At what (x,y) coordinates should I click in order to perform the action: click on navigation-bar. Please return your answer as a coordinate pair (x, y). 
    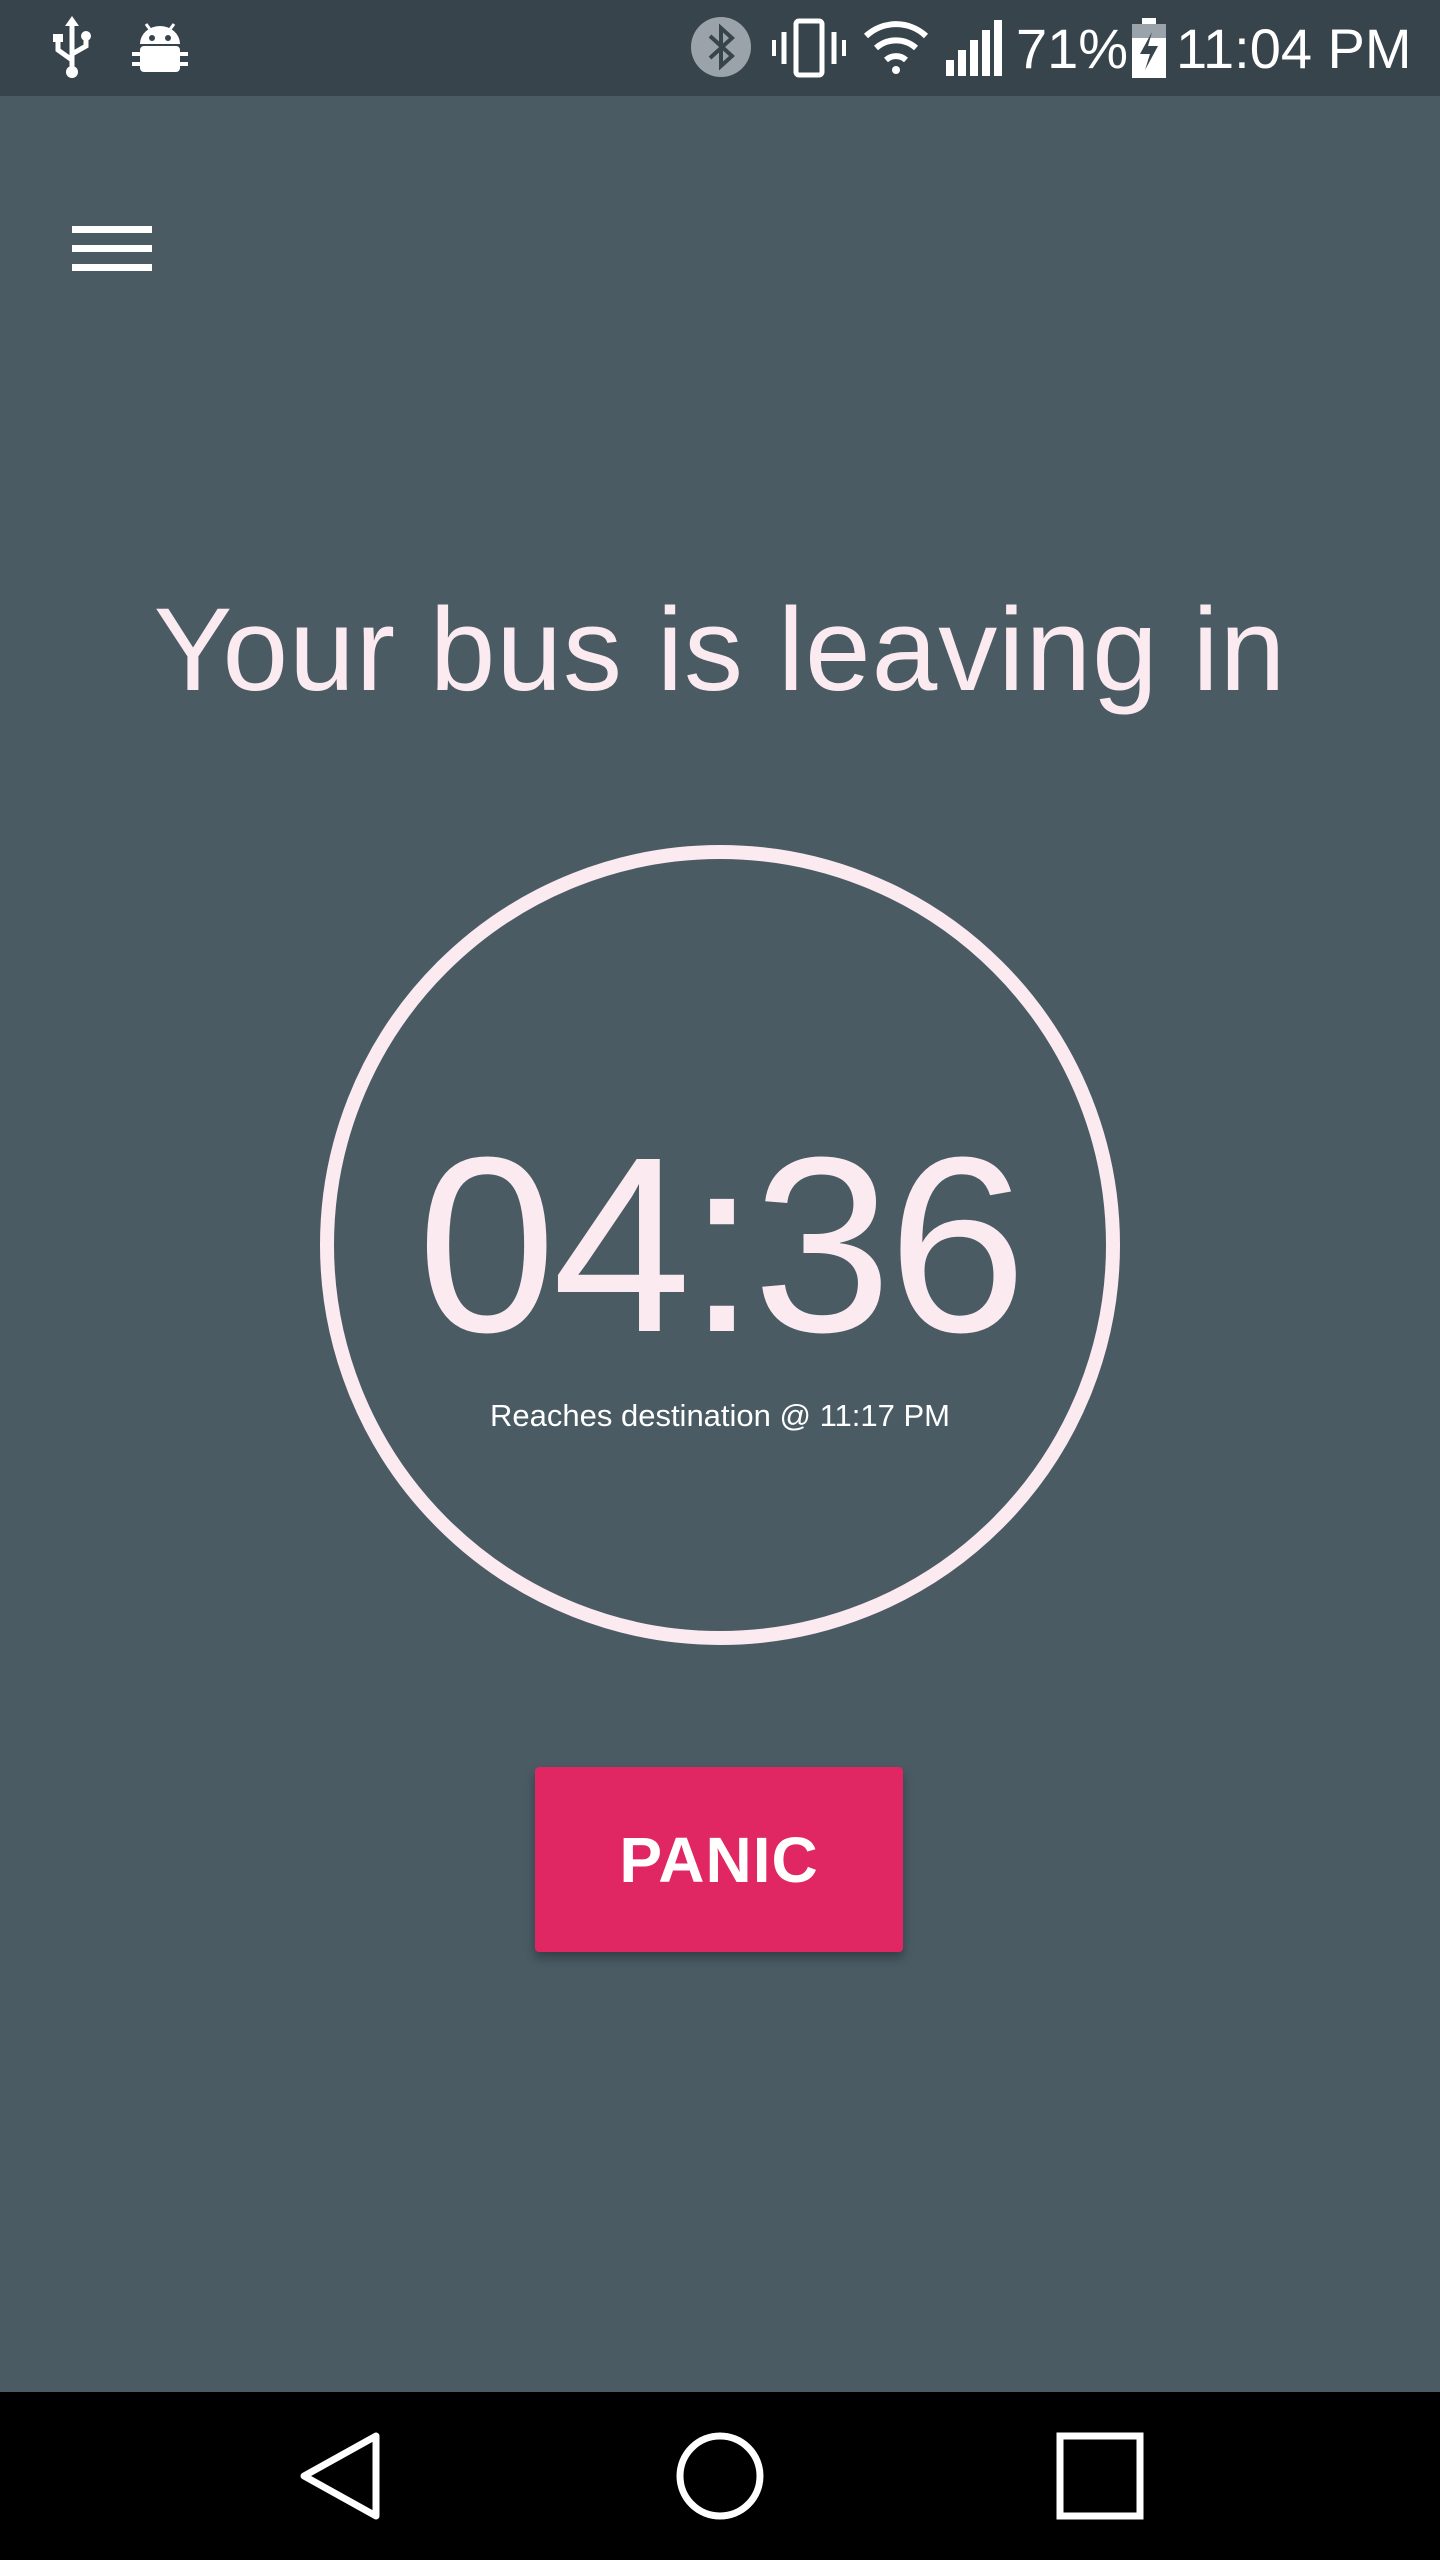
    Looking at the image, I should click on (720, 2476).